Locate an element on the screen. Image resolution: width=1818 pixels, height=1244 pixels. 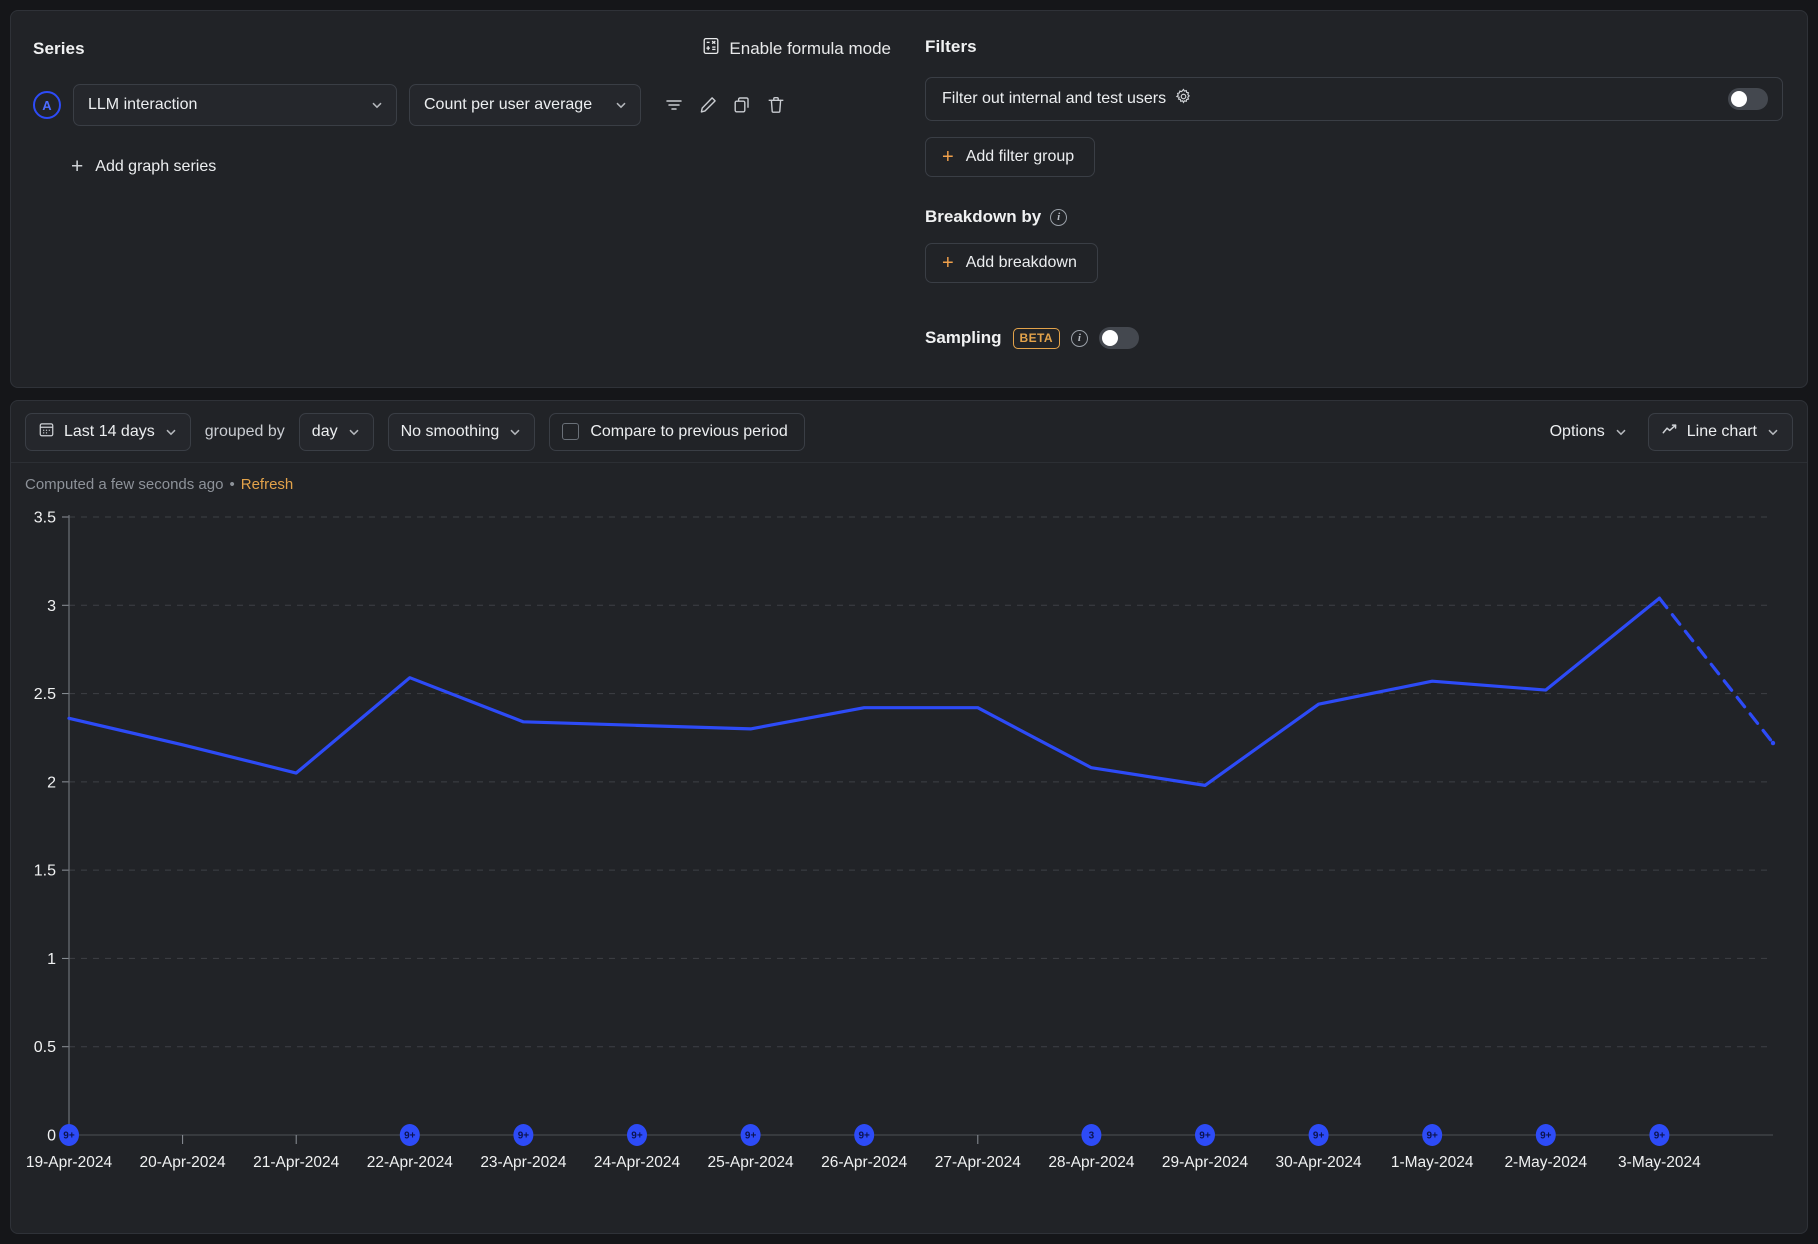
enable-formula-mode-button: Enable formula mode is located at coordinates (796, 48).